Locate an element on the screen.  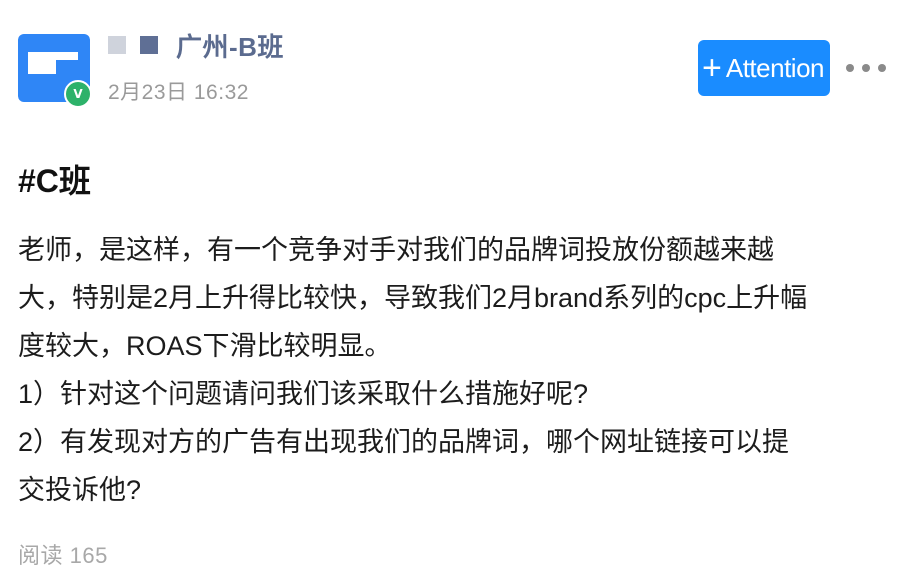
verified-badge-icon: V is located at coordinates (78, 94).